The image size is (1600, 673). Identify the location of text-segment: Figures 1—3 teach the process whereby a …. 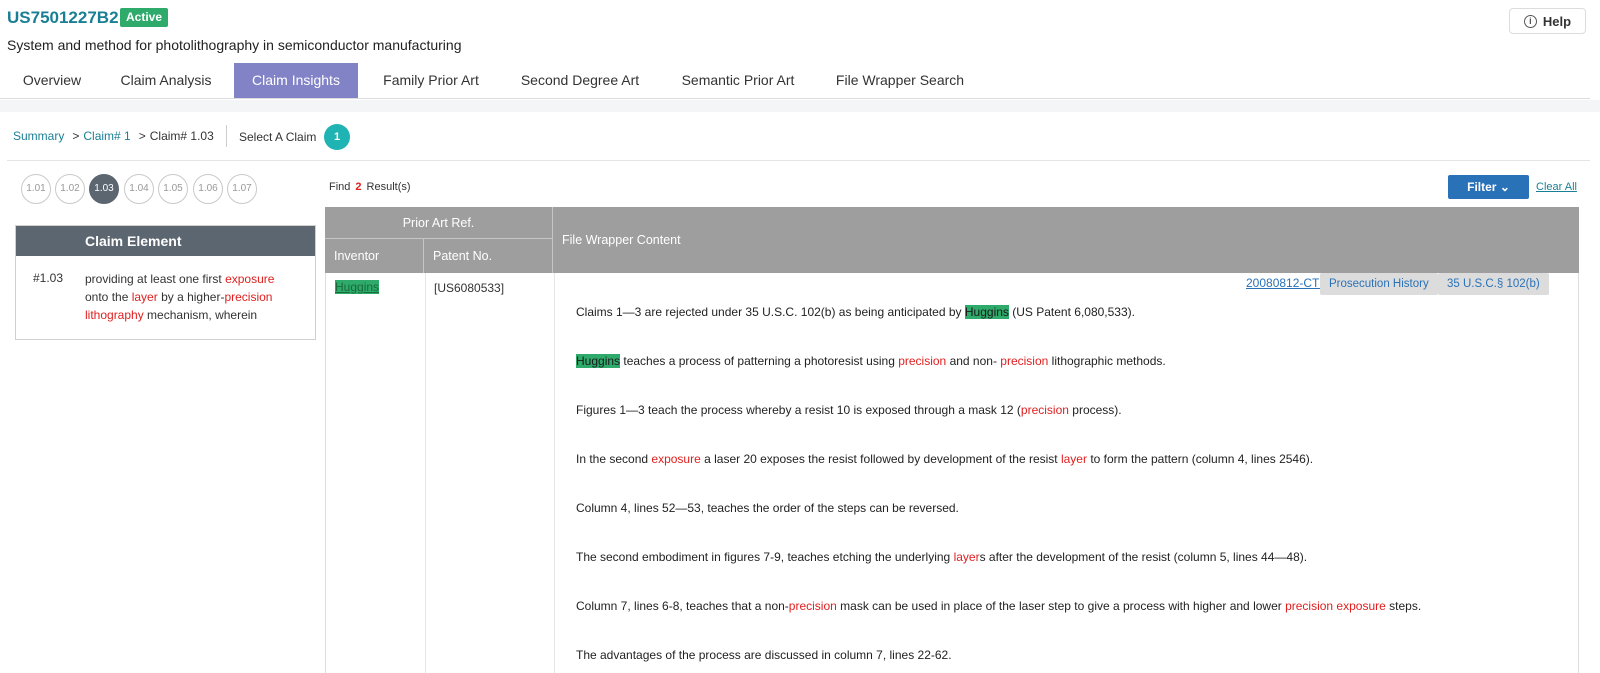
(798, 410).